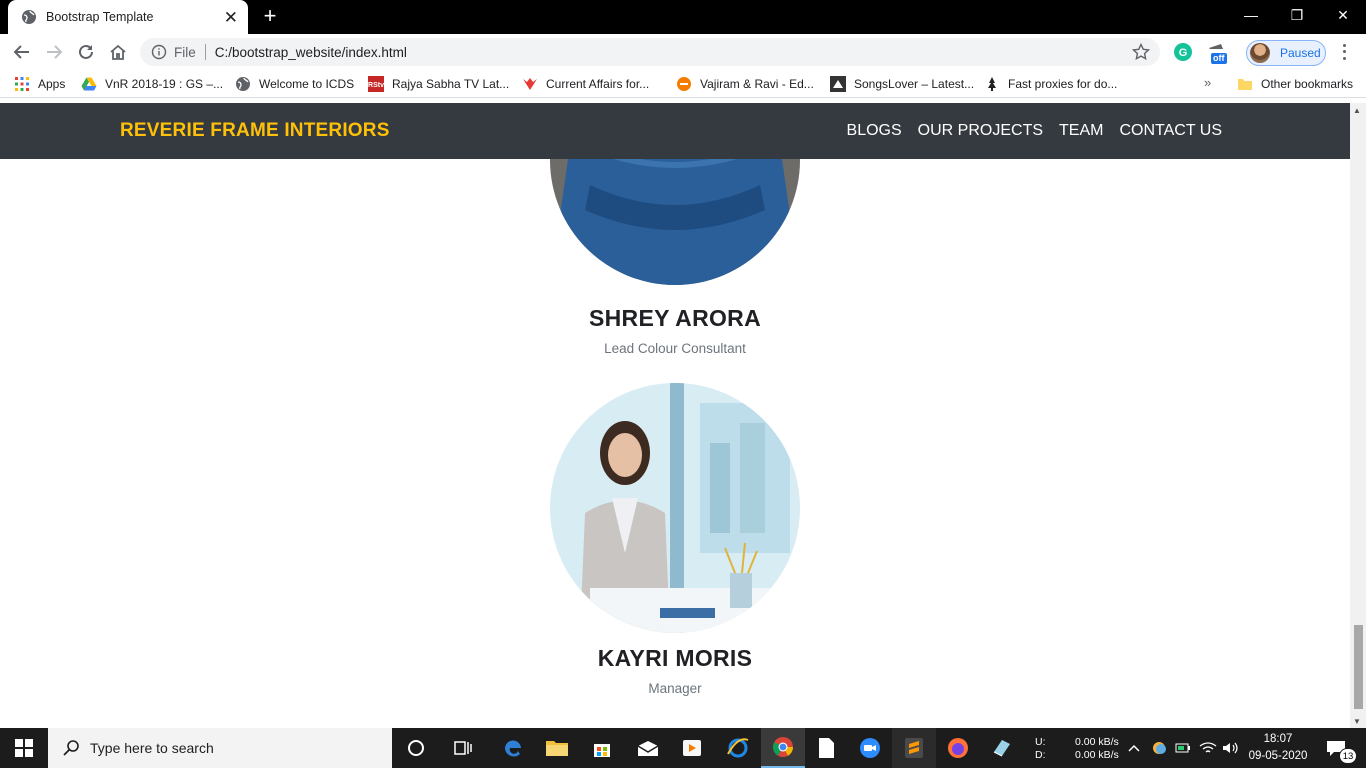 The height and width of the screenshot is (768, 1366). What do you see at coordinates (1081, 131) in the screenshot?
I see `nav-team: TEAM` at bounding box center [1081, 131].